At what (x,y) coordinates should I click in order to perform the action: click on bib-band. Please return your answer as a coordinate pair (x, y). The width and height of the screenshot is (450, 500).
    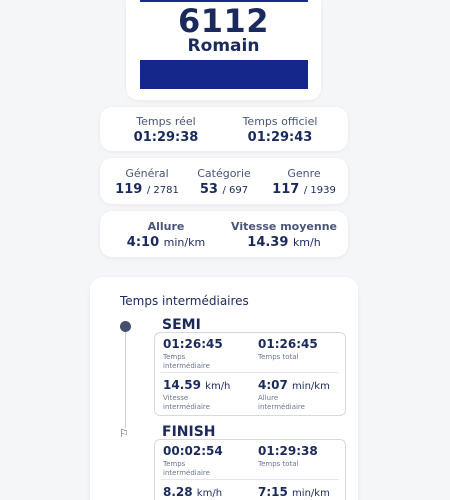
    Looking at the image, I should click on (224, 74).